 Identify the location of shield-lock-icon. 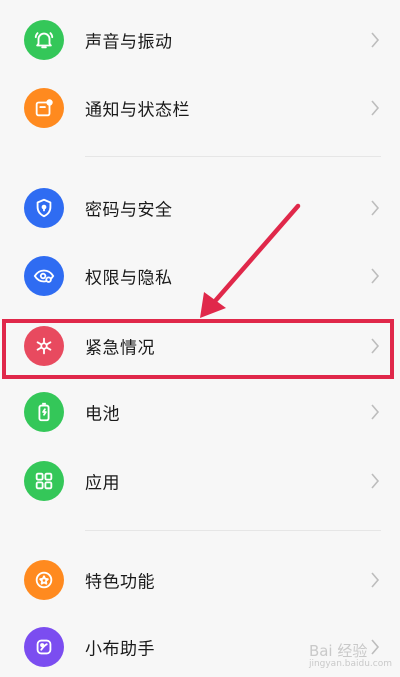
(44, 208).